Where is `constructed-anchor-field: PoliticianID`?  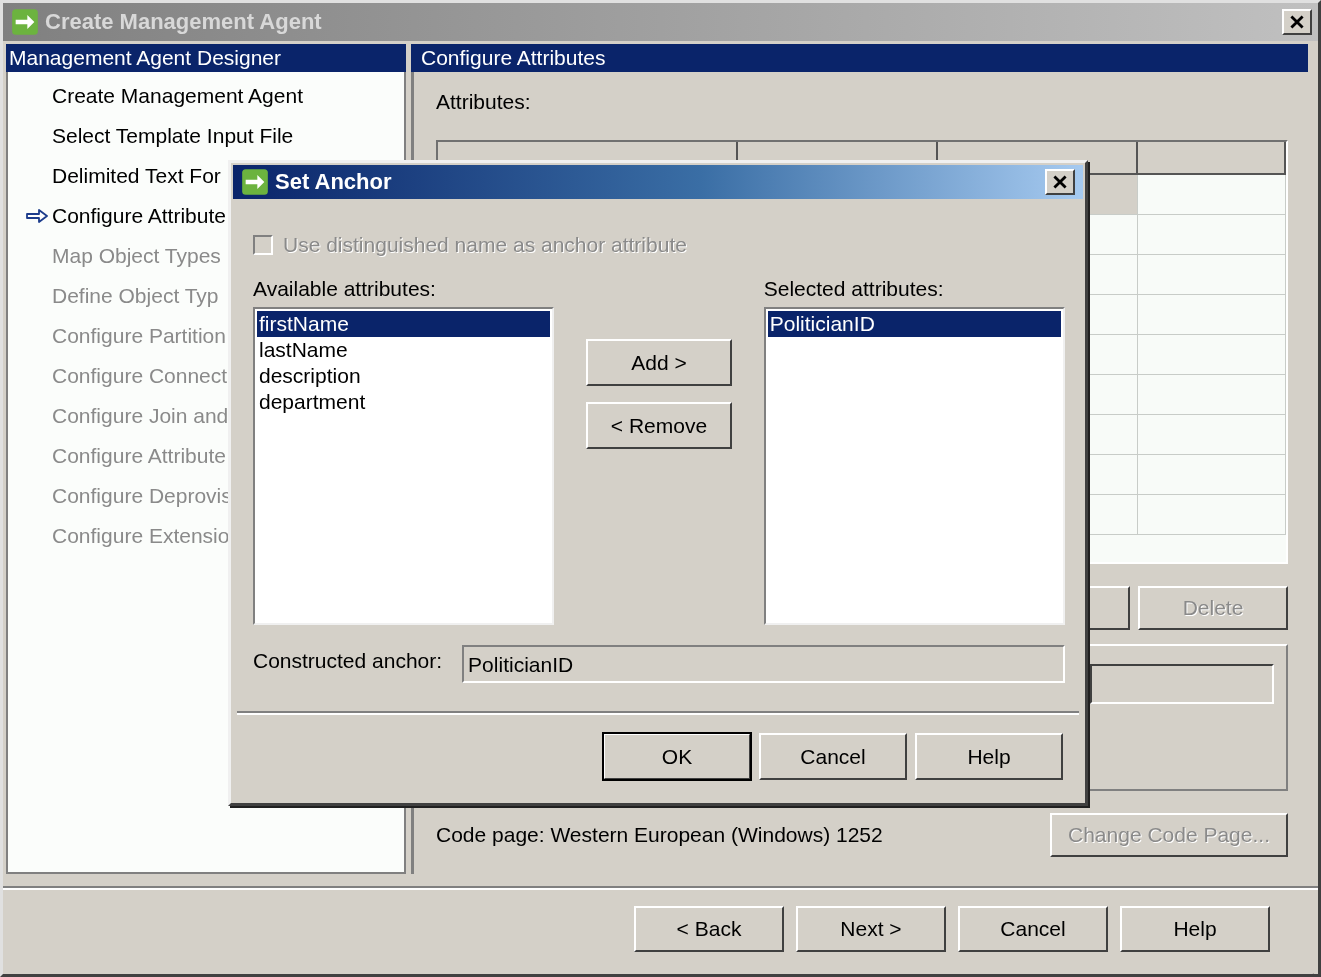
constructed-anchor-field: PoliticianID is located at coordinates (763, 664).